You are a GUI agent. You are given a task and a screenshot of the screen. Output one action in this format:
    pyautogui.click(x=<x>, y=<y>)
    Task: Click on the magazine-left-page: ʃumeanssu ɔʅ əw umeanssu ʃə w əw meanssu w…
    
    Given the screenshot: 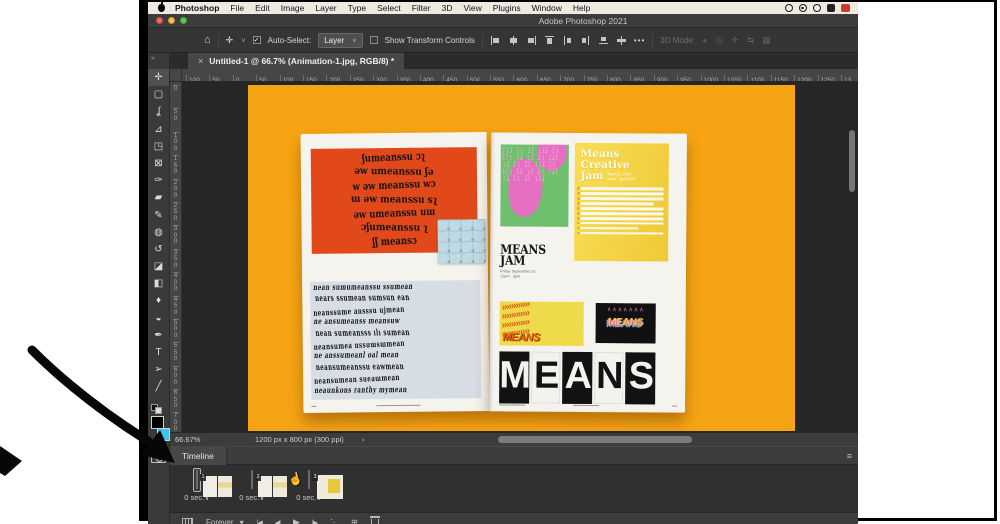 What is the action you would take?
    pyautogui.click(x=395, y=272)
    